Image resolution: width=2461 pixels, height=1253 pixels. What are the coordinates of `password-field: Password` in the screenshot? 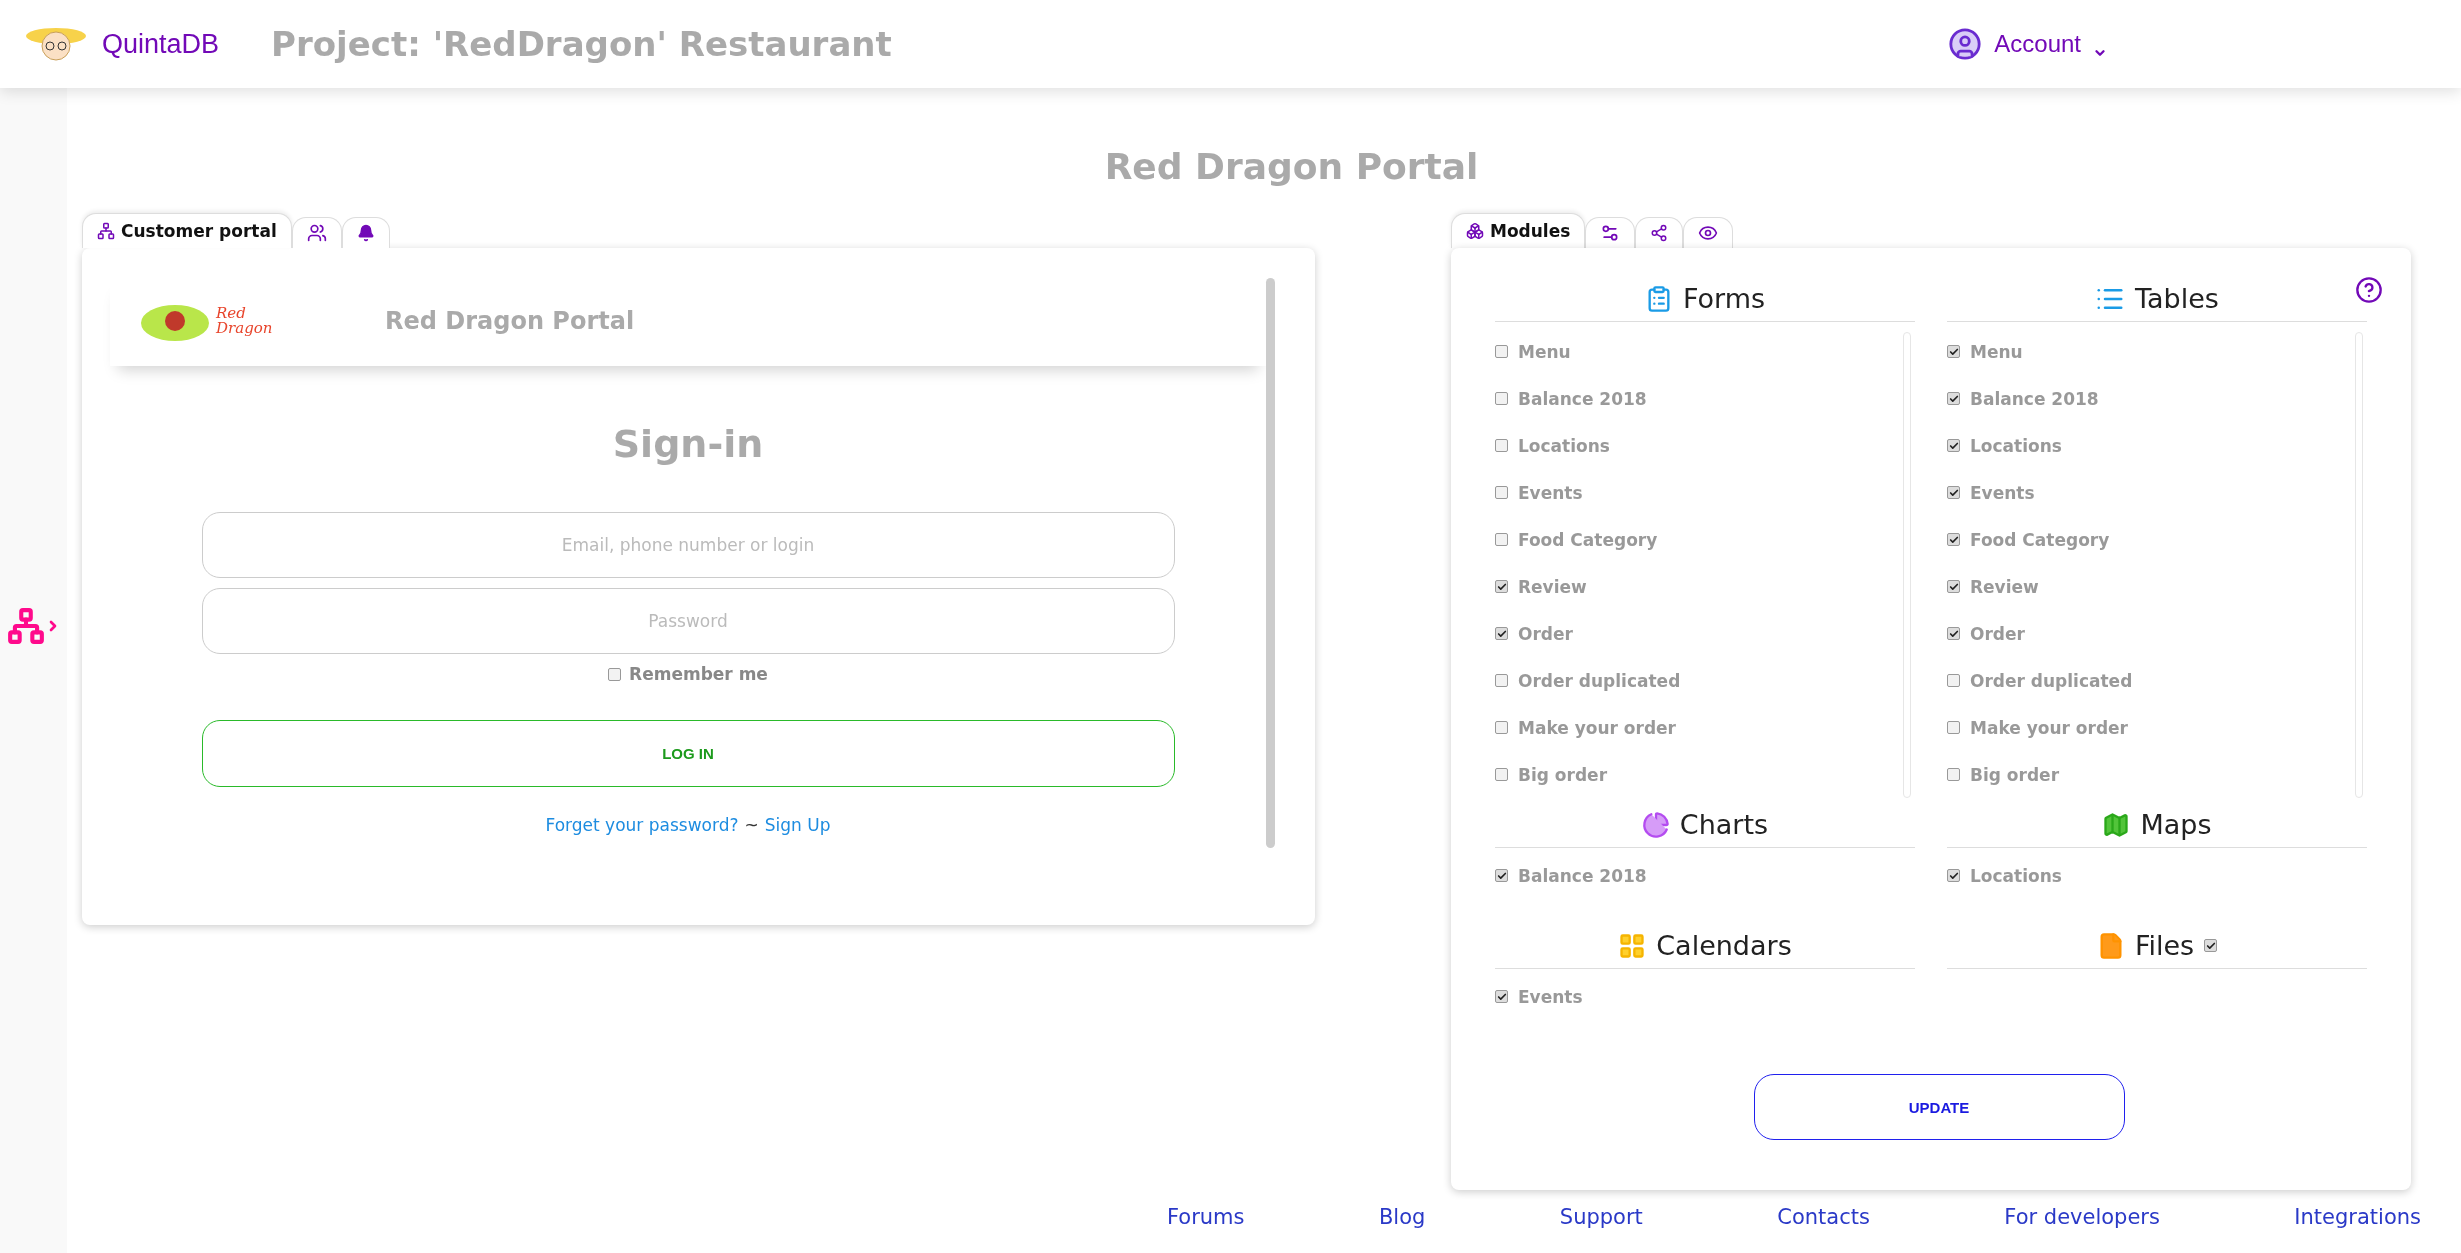 It's located at (688, 621).